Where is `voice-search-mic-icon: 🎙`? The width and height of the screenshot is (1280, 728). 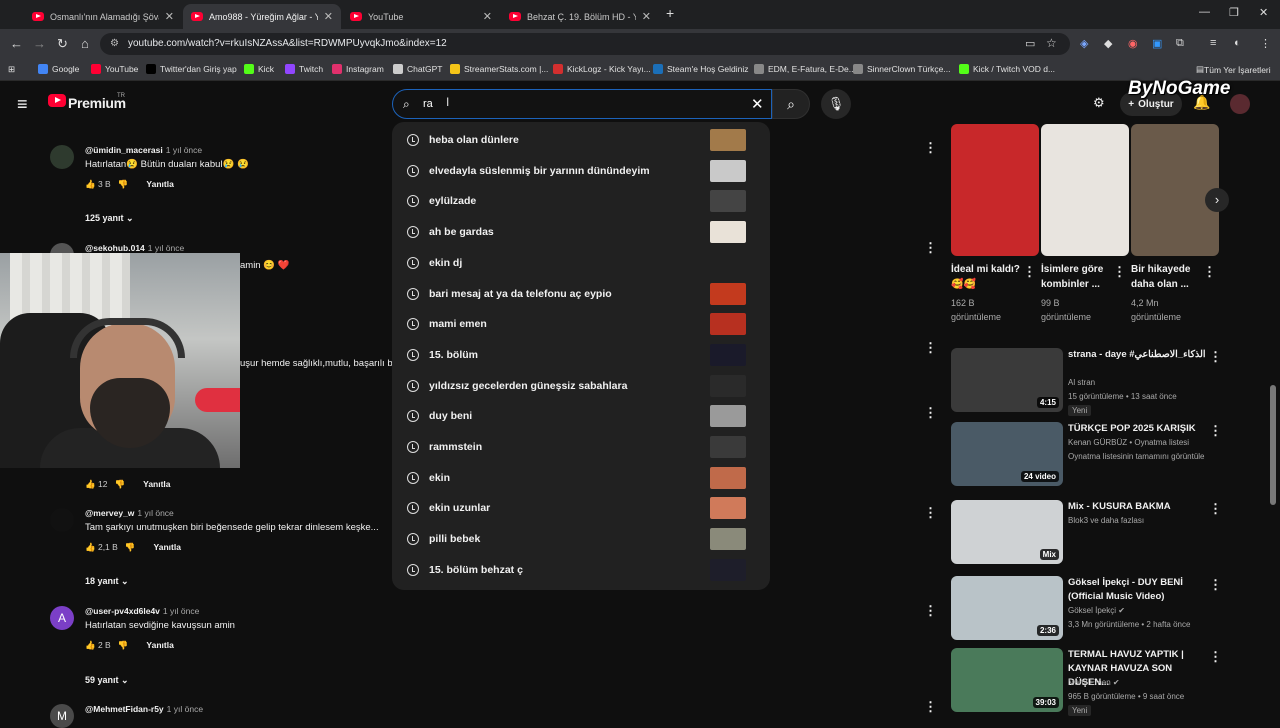 voice-search-mic-icon: 🎙 is located at coordinates (836, 104).